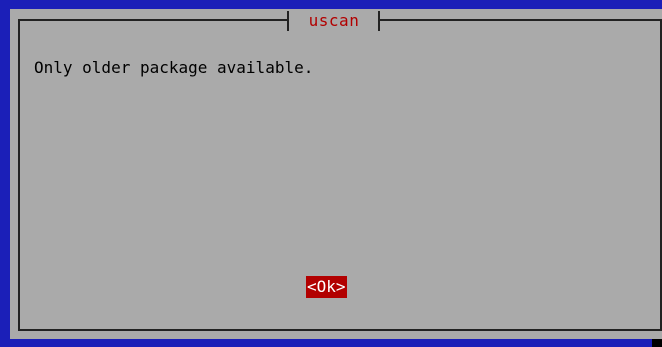 The height and width of the screenshot is (347, 662). Describe the element at coordinates (326, 287) in the screenshot. I see `ok-button: <Ok>` at that location.